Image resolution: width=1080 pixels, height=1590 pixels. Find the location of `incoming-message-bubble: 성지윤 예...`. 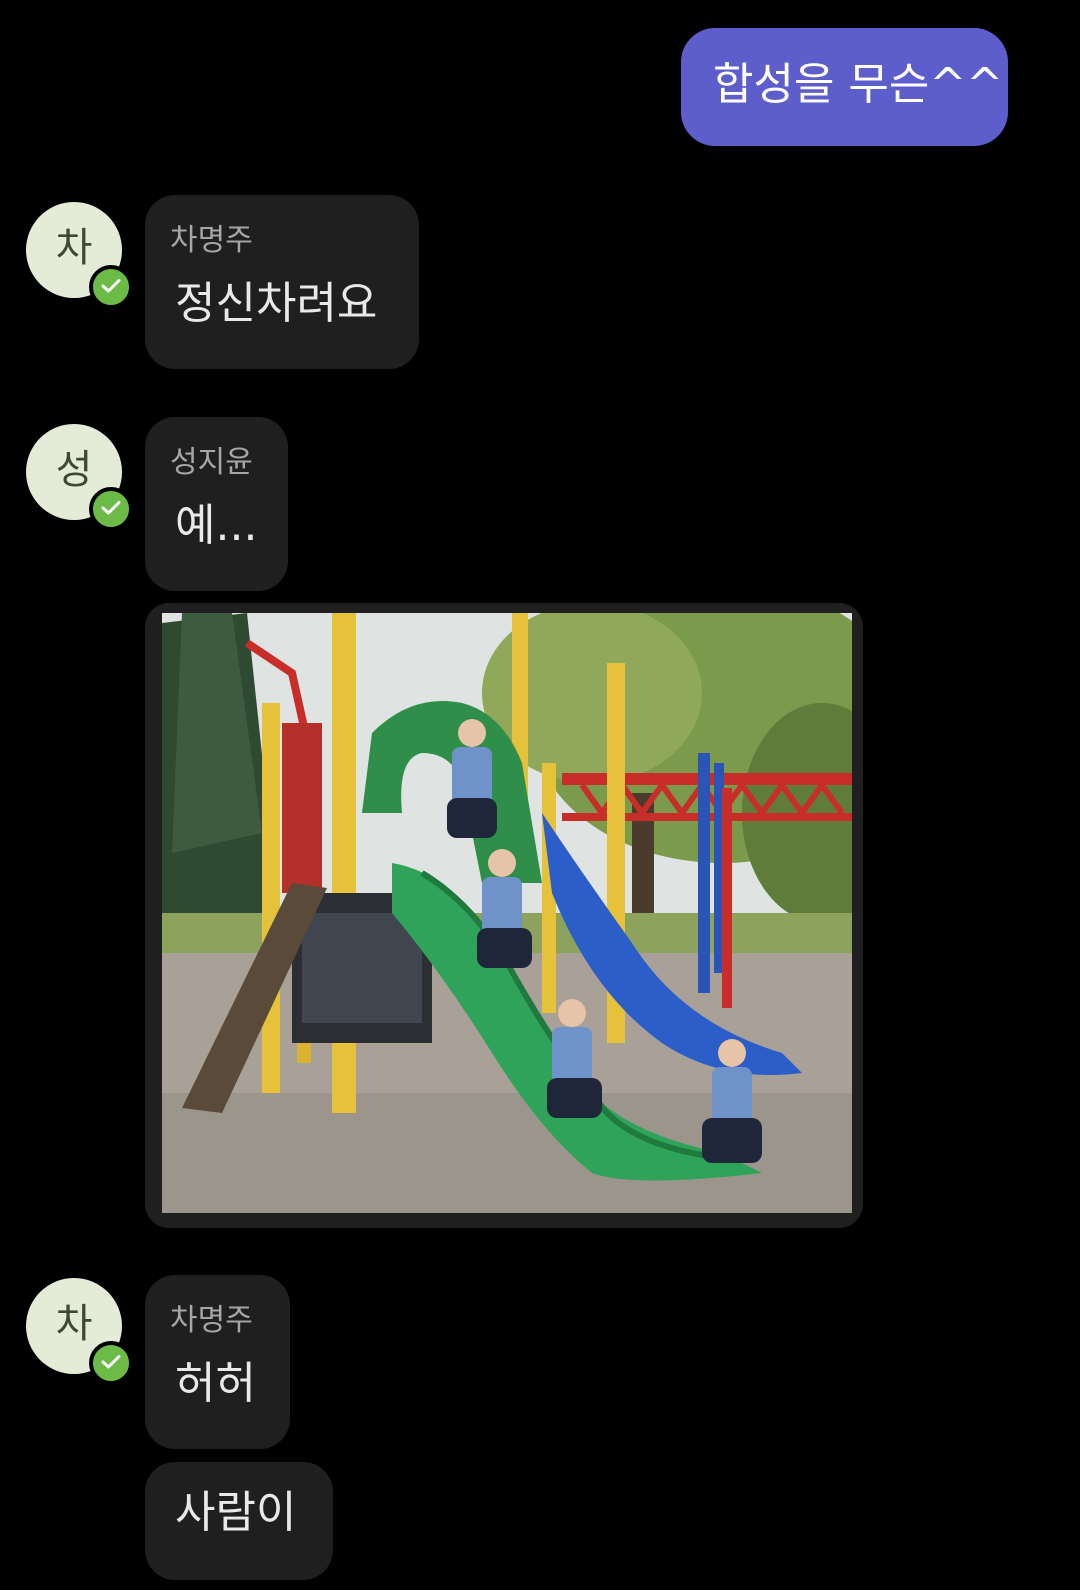

incoming-message-bubble: 성지윤 예... is located at coordinates (216, 504).